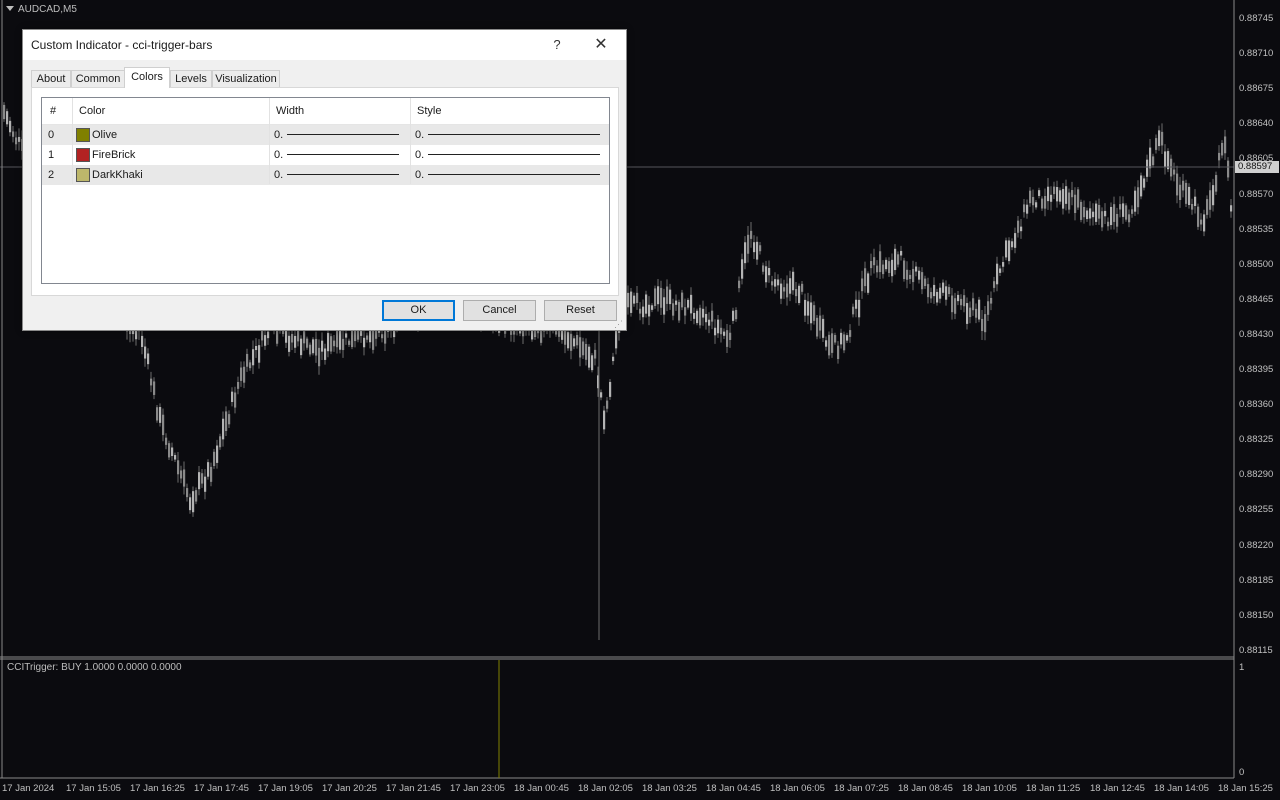 This screenshot has height=800, width=1280. I want to click on style-line-sample, so click(514, 154).